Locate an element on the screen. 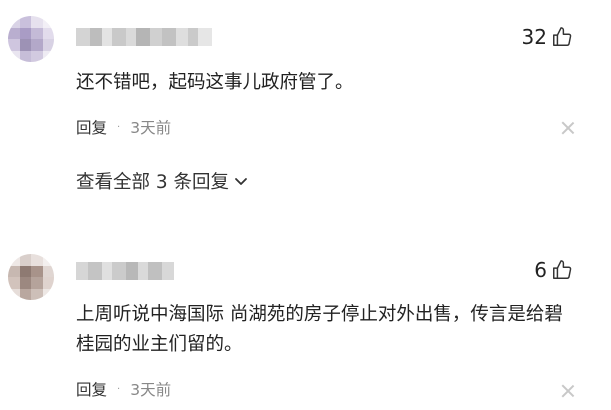 The width and height of the screenshot is (611, 410). view-replies-button: 查看全部 3 条回复 is located at coordinates (162, 181).